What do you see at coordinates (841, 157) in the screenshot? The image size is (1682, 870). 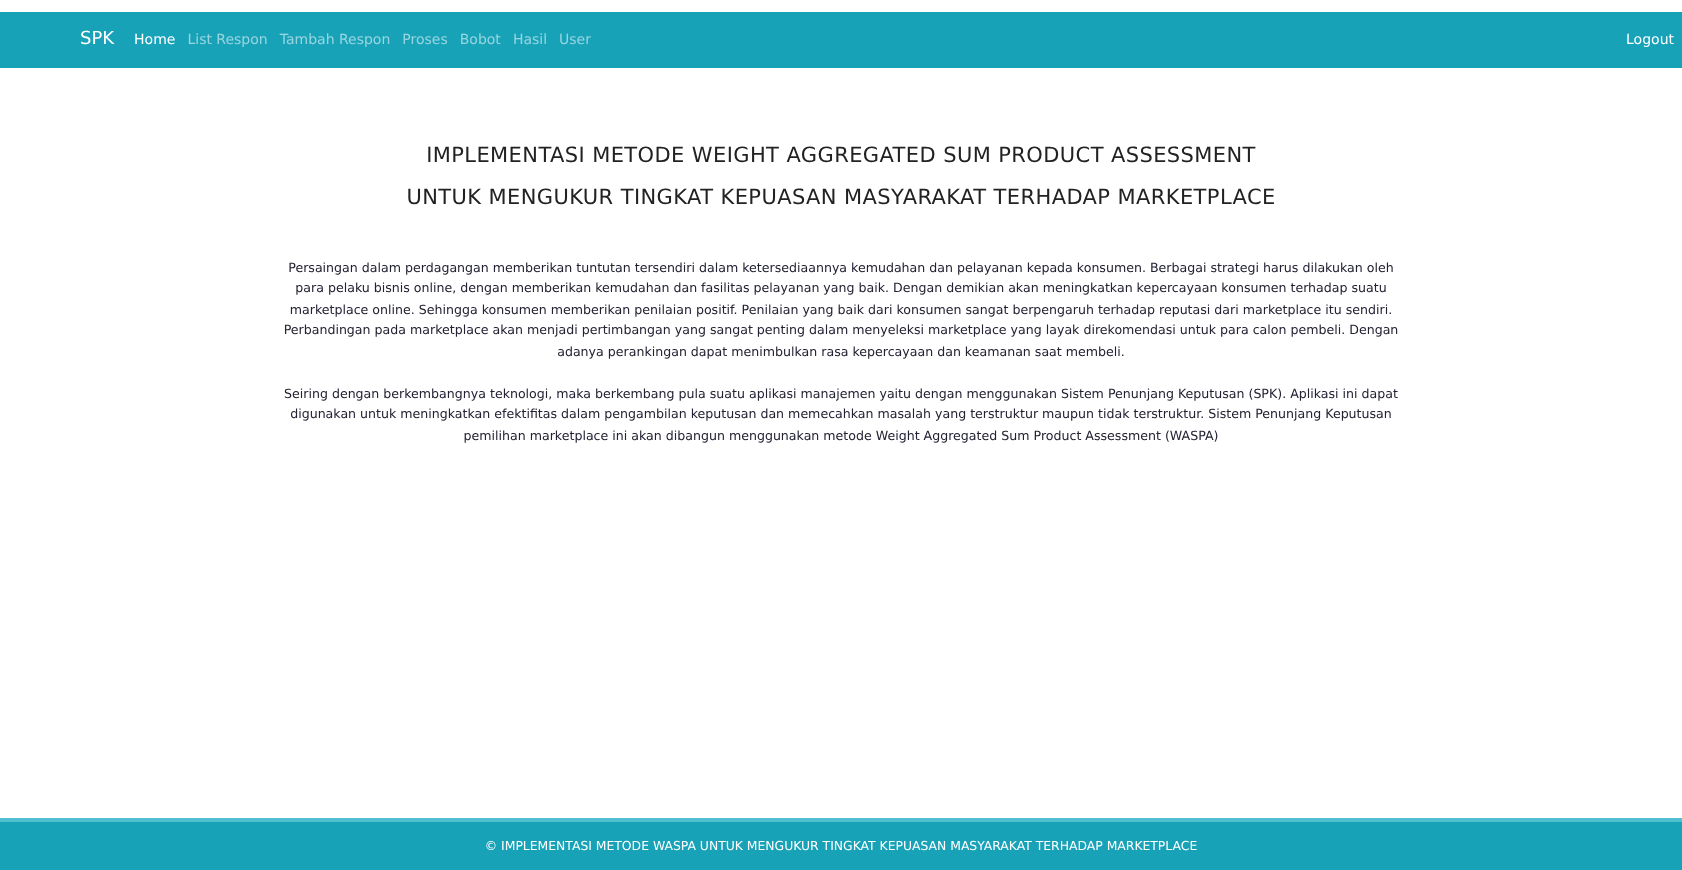 I see `page-title: IMPLEMENTASI METODE WEIGHT AGGREGATED SUM PRODUCT ASSESSMENT` at bounding box center [841, 157].